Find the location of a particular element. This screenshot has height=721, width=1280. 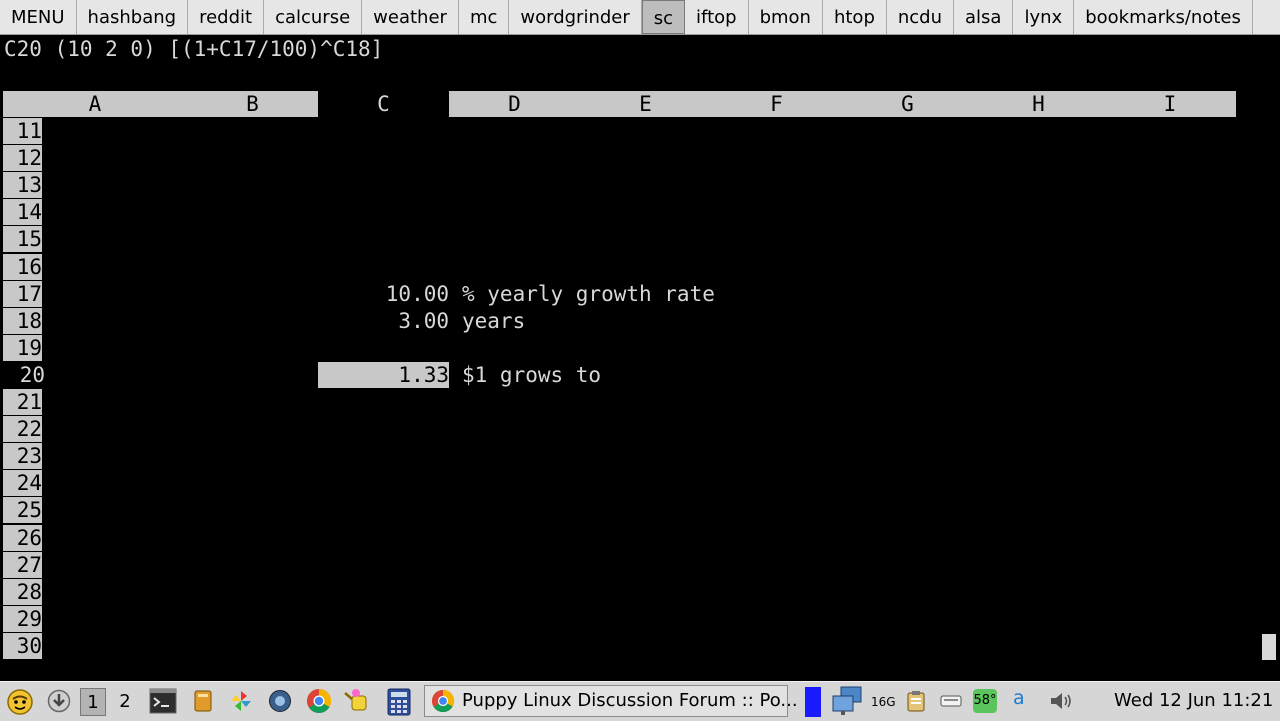

tab-htop: htop is located at coordinates (855, 17).